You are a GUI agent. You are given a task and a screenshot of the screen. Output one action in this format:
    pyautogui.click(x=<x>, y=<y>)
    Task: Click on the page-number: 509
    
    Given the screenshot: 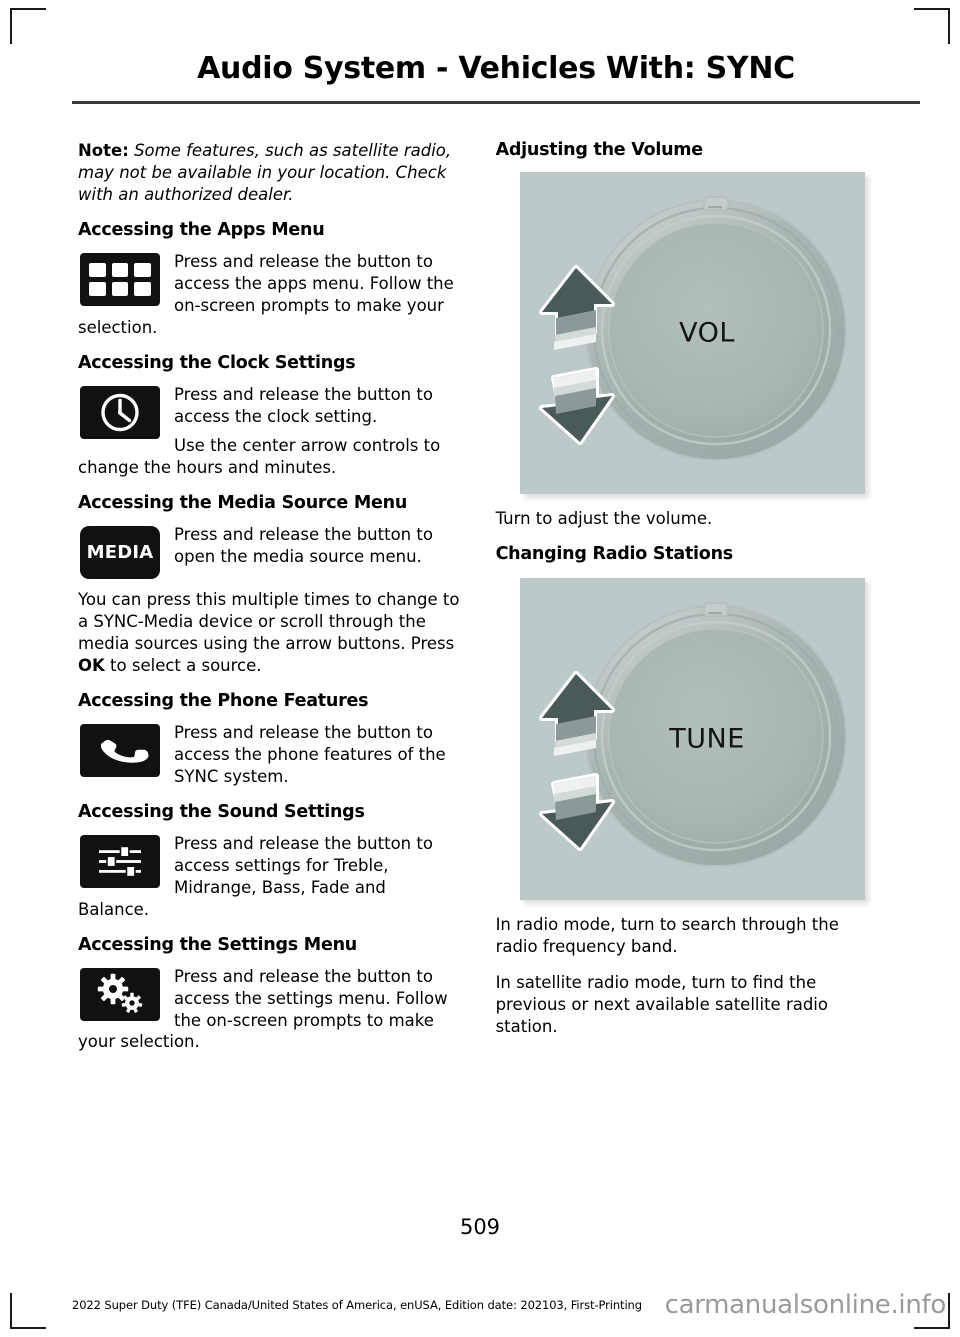 What is the action you would take?
    pyautogui.click(x=480, y=1227)
    